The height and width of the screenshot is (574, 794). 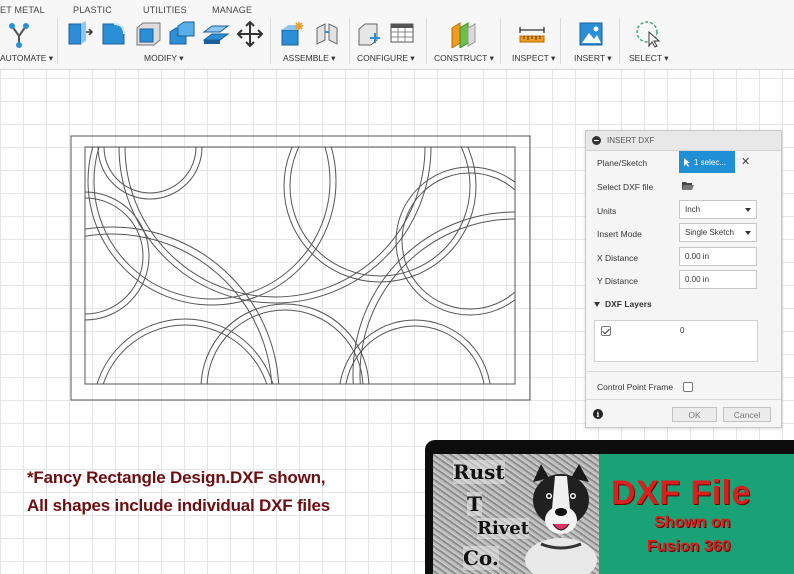 What do you see at coordinates (80, 34) in the screenshot?
I see `press-pull-icon` at bounding box center [80, 34].